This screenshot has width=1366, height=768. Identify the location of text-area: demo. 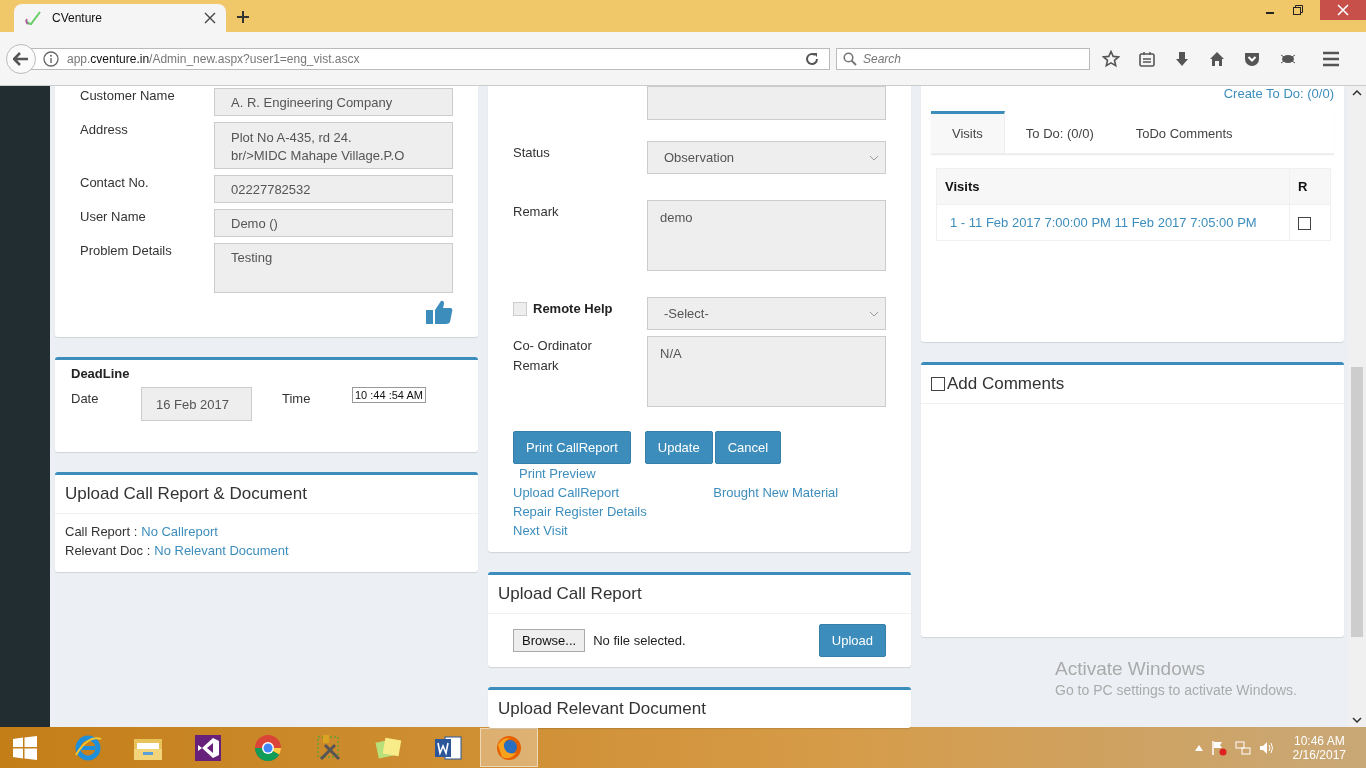
(766, 235).